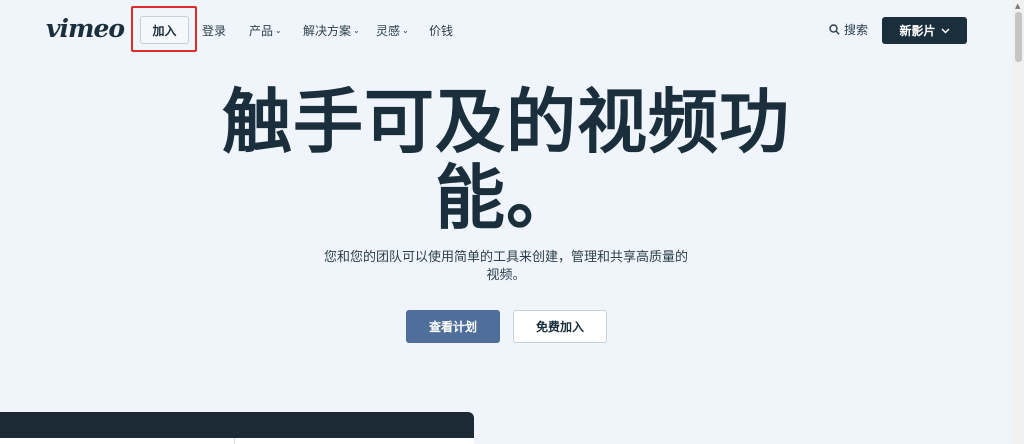 Image resolution: width=1024 pixels, height=444 pixels. I want to click on scrollbar-thumb, so click(1018, 37).